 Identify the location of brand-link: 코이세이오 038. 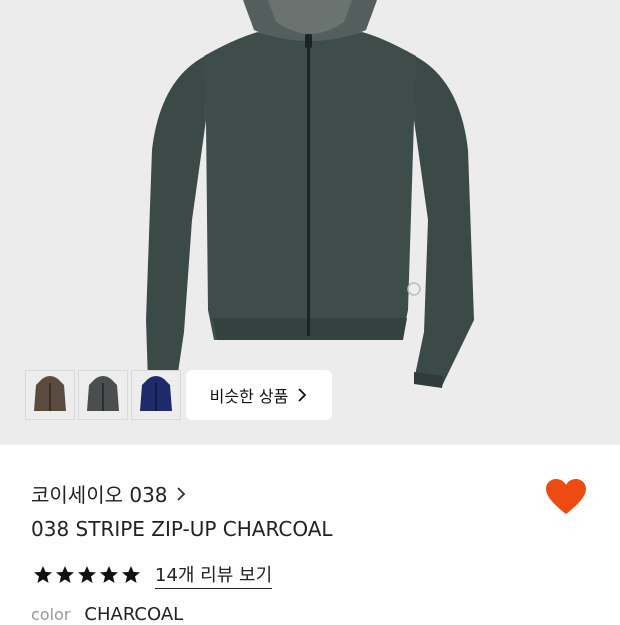
(108, 493).